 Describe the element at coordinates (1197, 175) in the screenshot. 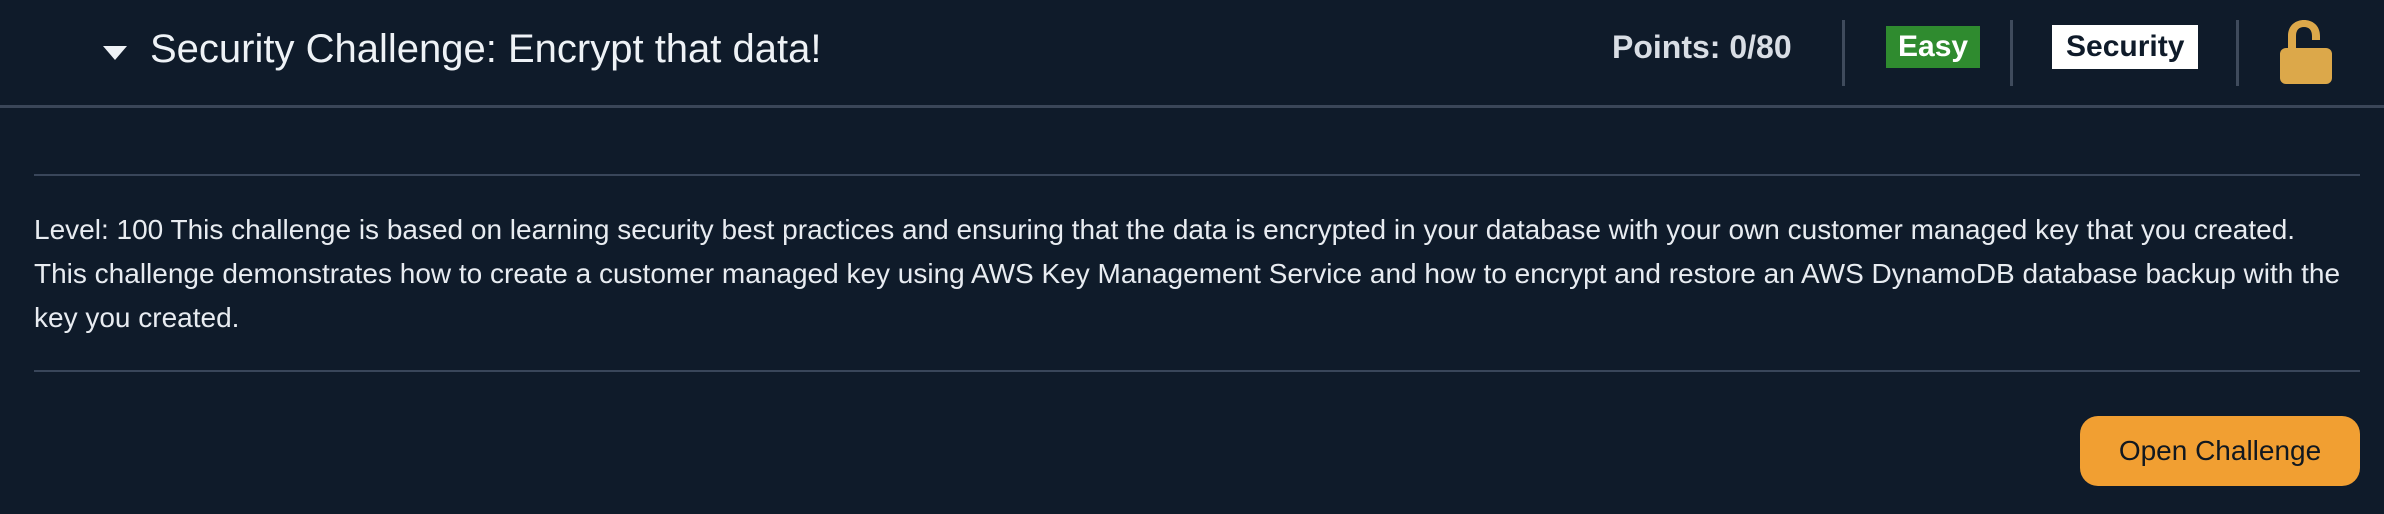

I see `divider-top` at that location.